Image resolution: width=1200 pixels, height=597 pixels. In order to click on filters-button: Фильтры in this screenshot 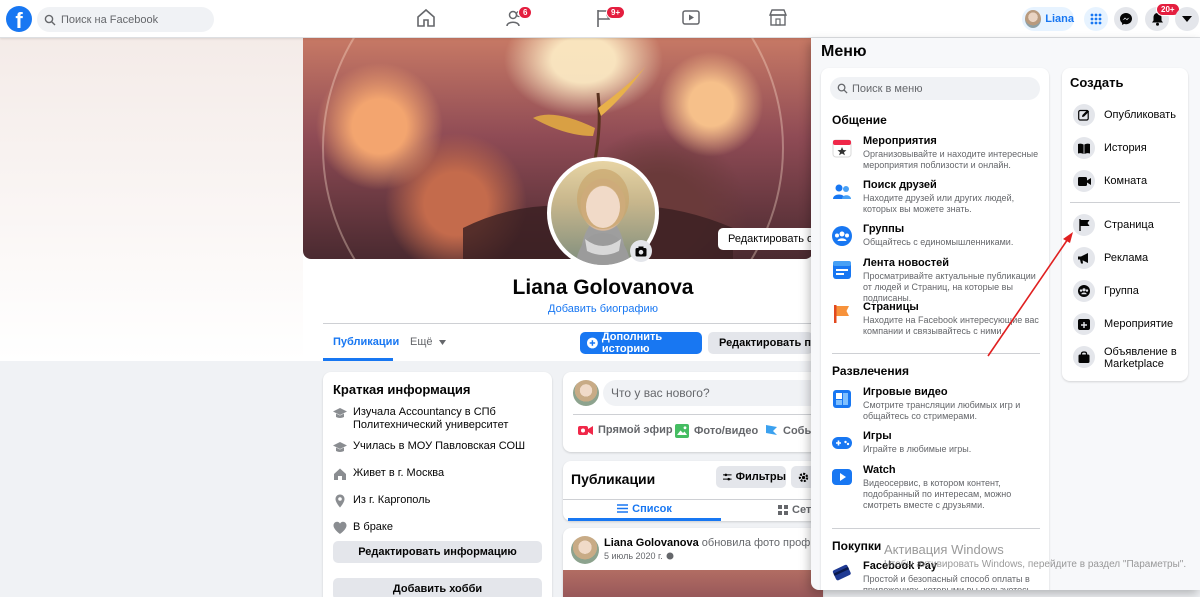, I will do `click(751, 477)`.